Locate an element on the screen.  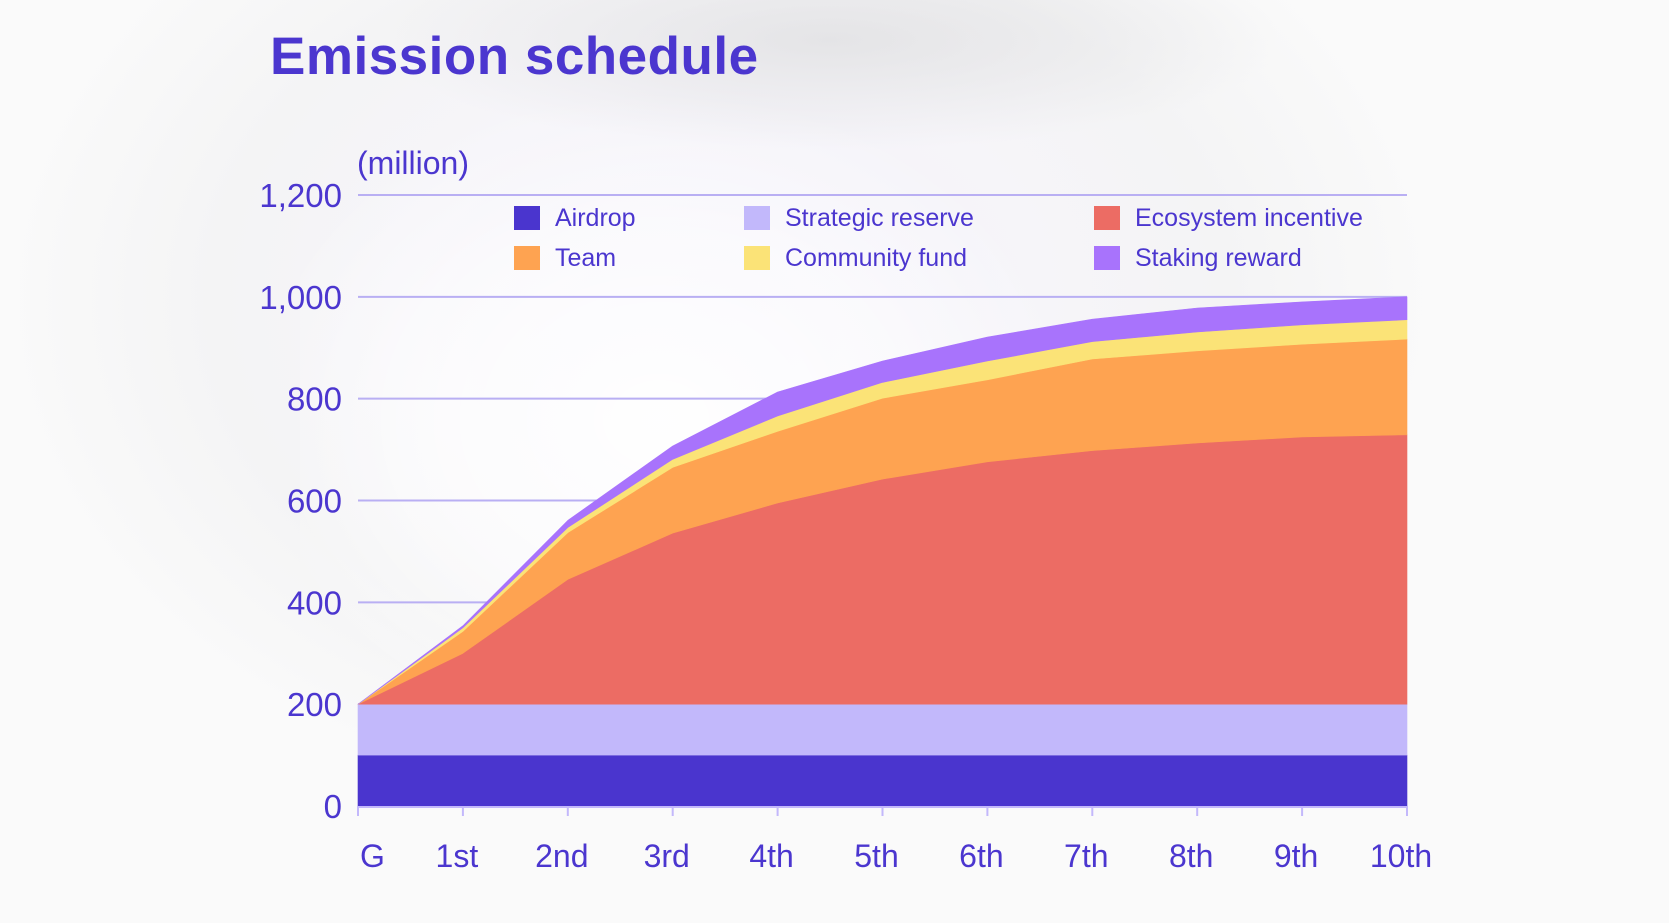
legend-label: Staking reward is located at coordinates (1218, 257).